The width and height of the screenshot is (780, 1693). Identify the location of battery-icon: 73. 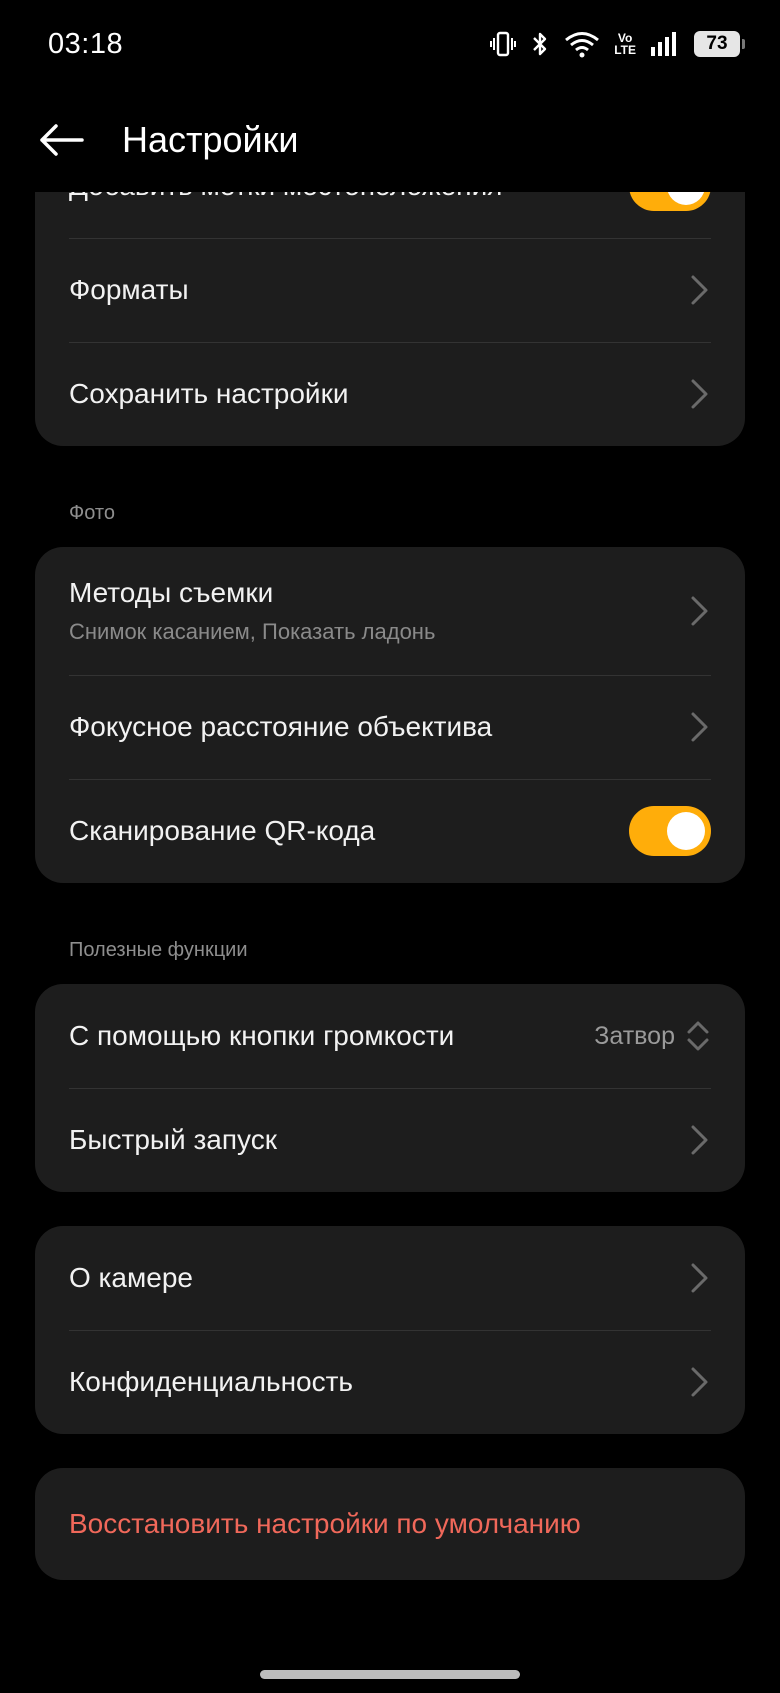
(719, 44).